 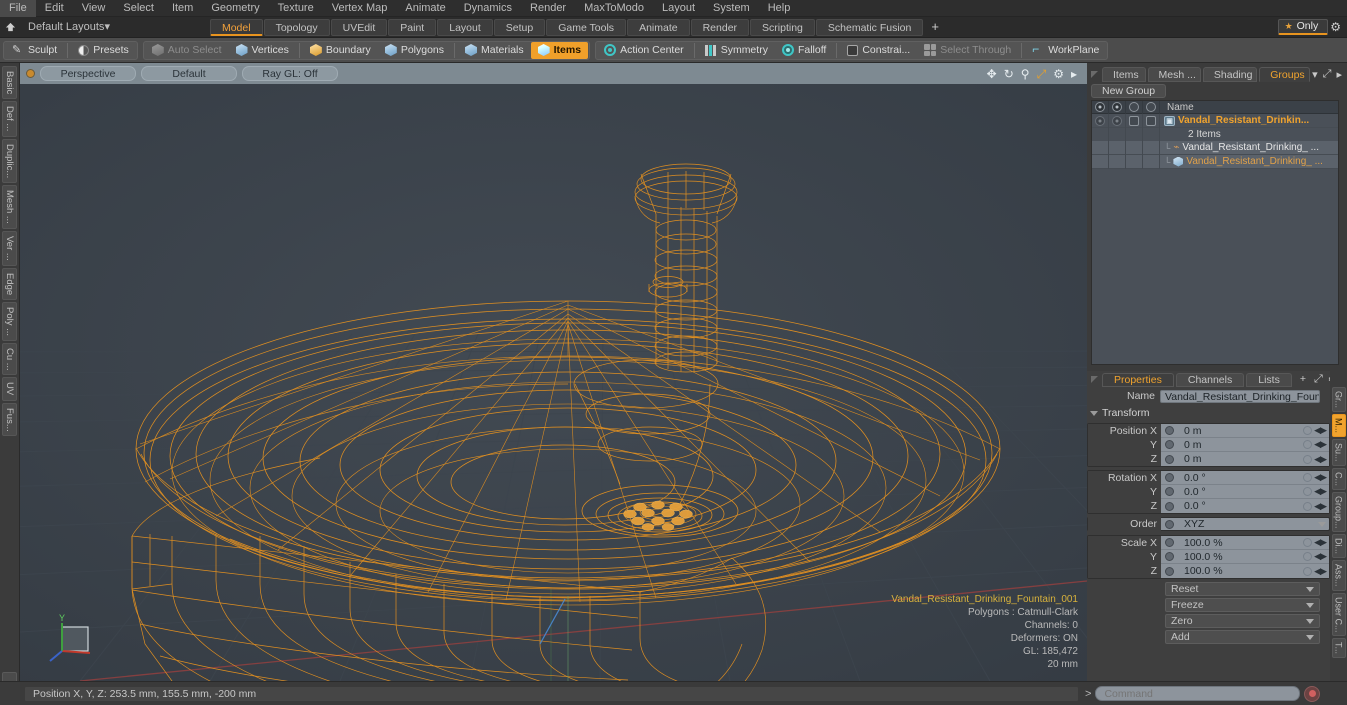 I want to click on position-y-value: 0 m, so click(x=1240, y=445).